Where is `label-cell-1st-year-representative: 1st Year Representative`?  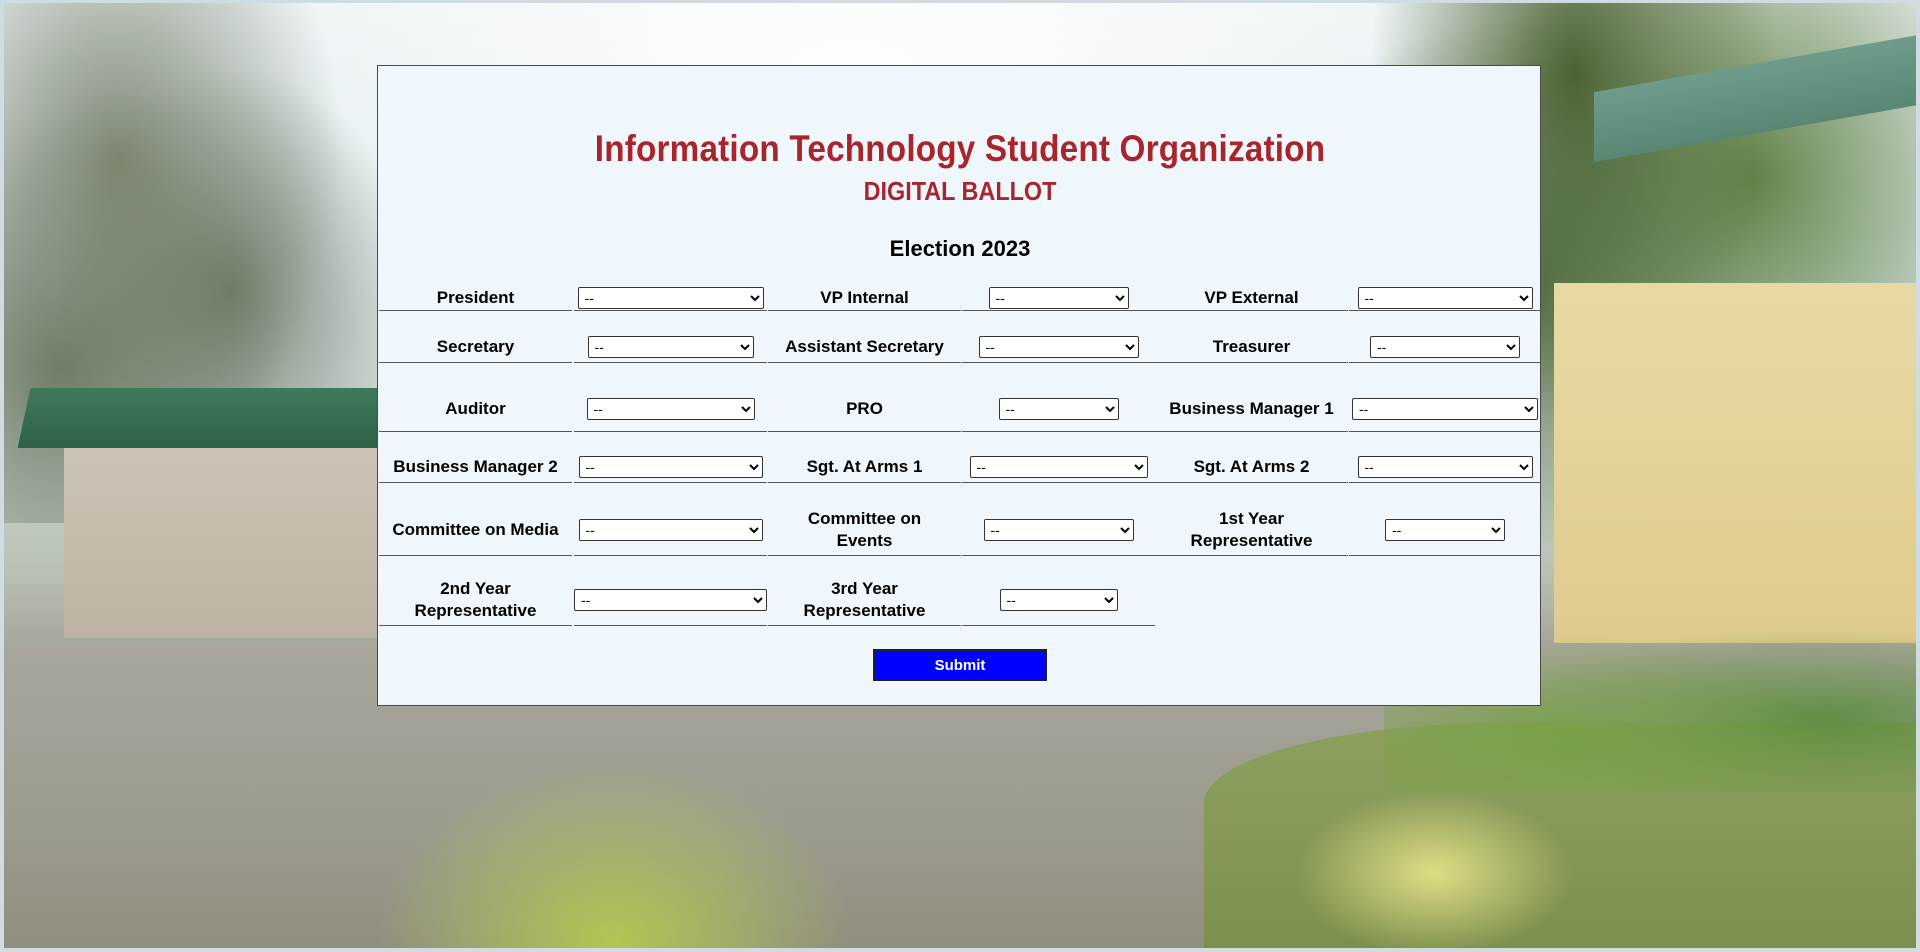 label-cell-1st-year-representative: 1st Year Representative is located at coordinates (1251, 530).